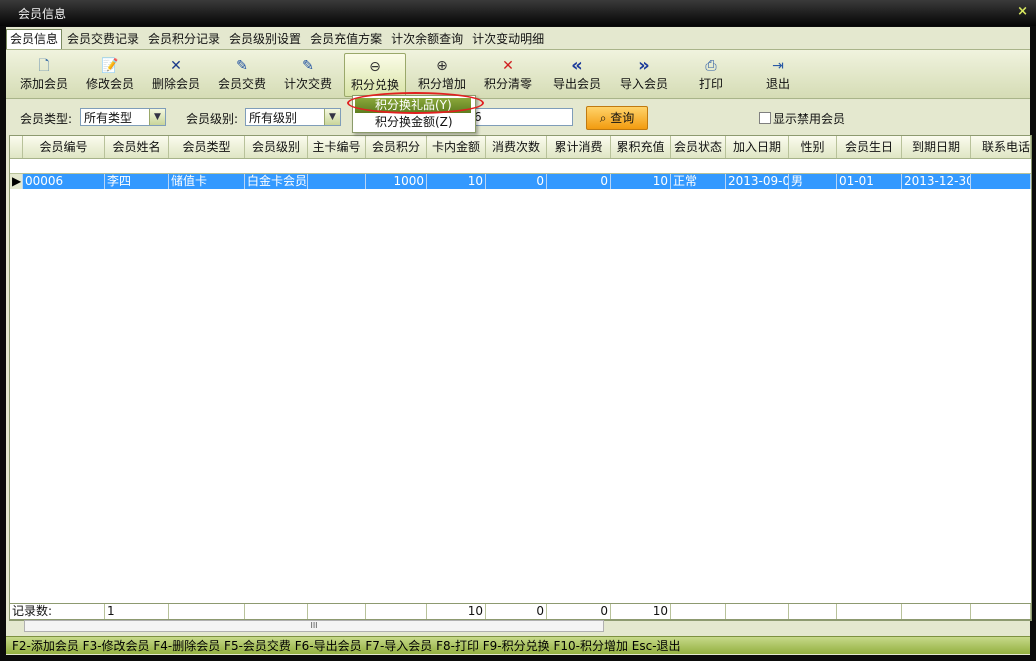 This screenshot has height=661, width=1036. Describe the element at coordinates (396, 181) in the screenshot. I see `table-cell: 1000` at that location.